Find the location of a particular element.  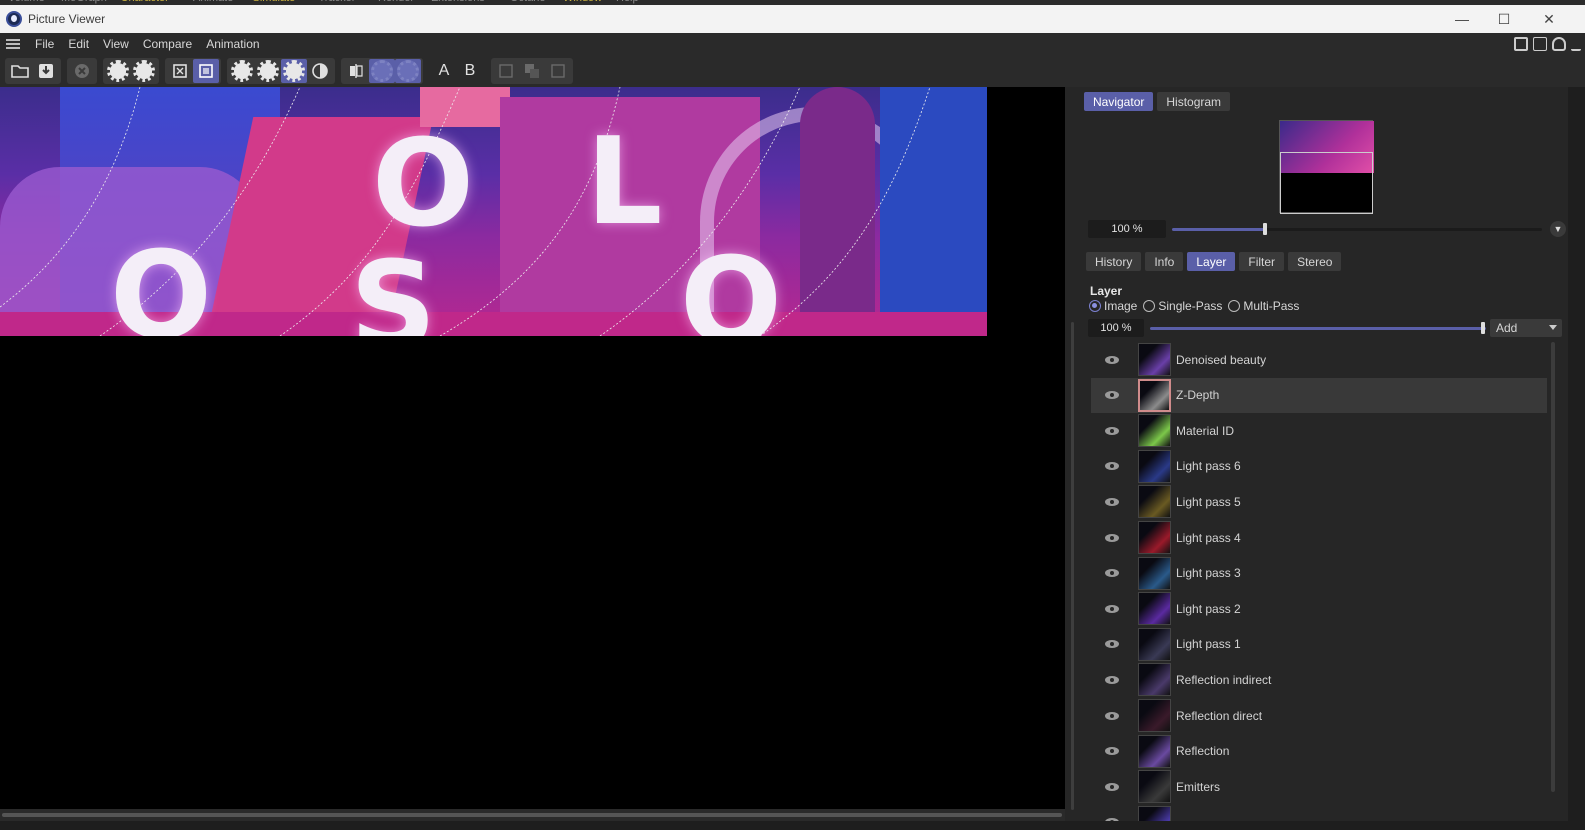

radio-multi-pass: Multi-Pass is located at coordinates (1263, 306).